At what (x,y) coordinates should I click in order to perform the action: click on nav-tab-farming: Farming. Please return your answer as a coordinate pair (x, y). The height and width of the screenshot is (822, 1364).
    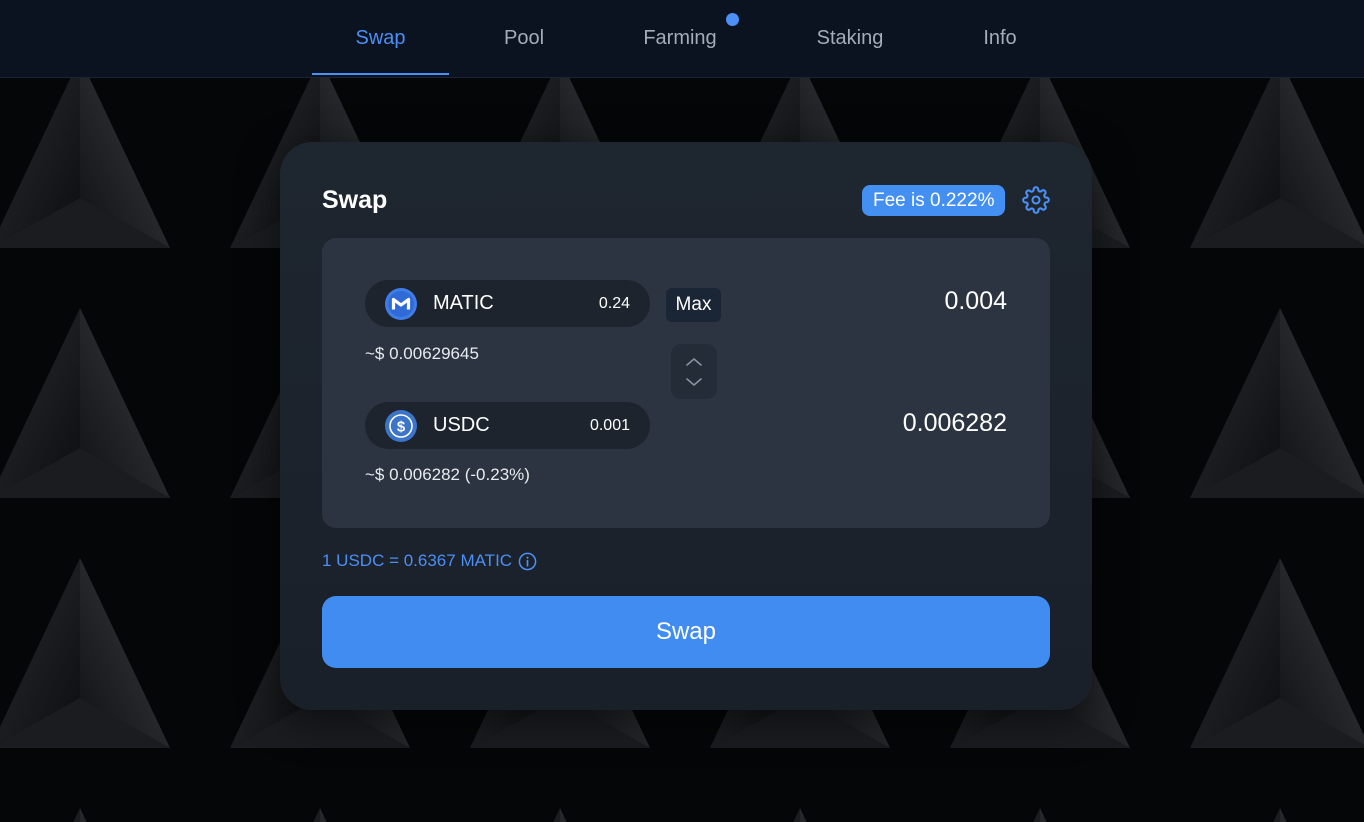
    Looking at the image, I should click on (680, 38).